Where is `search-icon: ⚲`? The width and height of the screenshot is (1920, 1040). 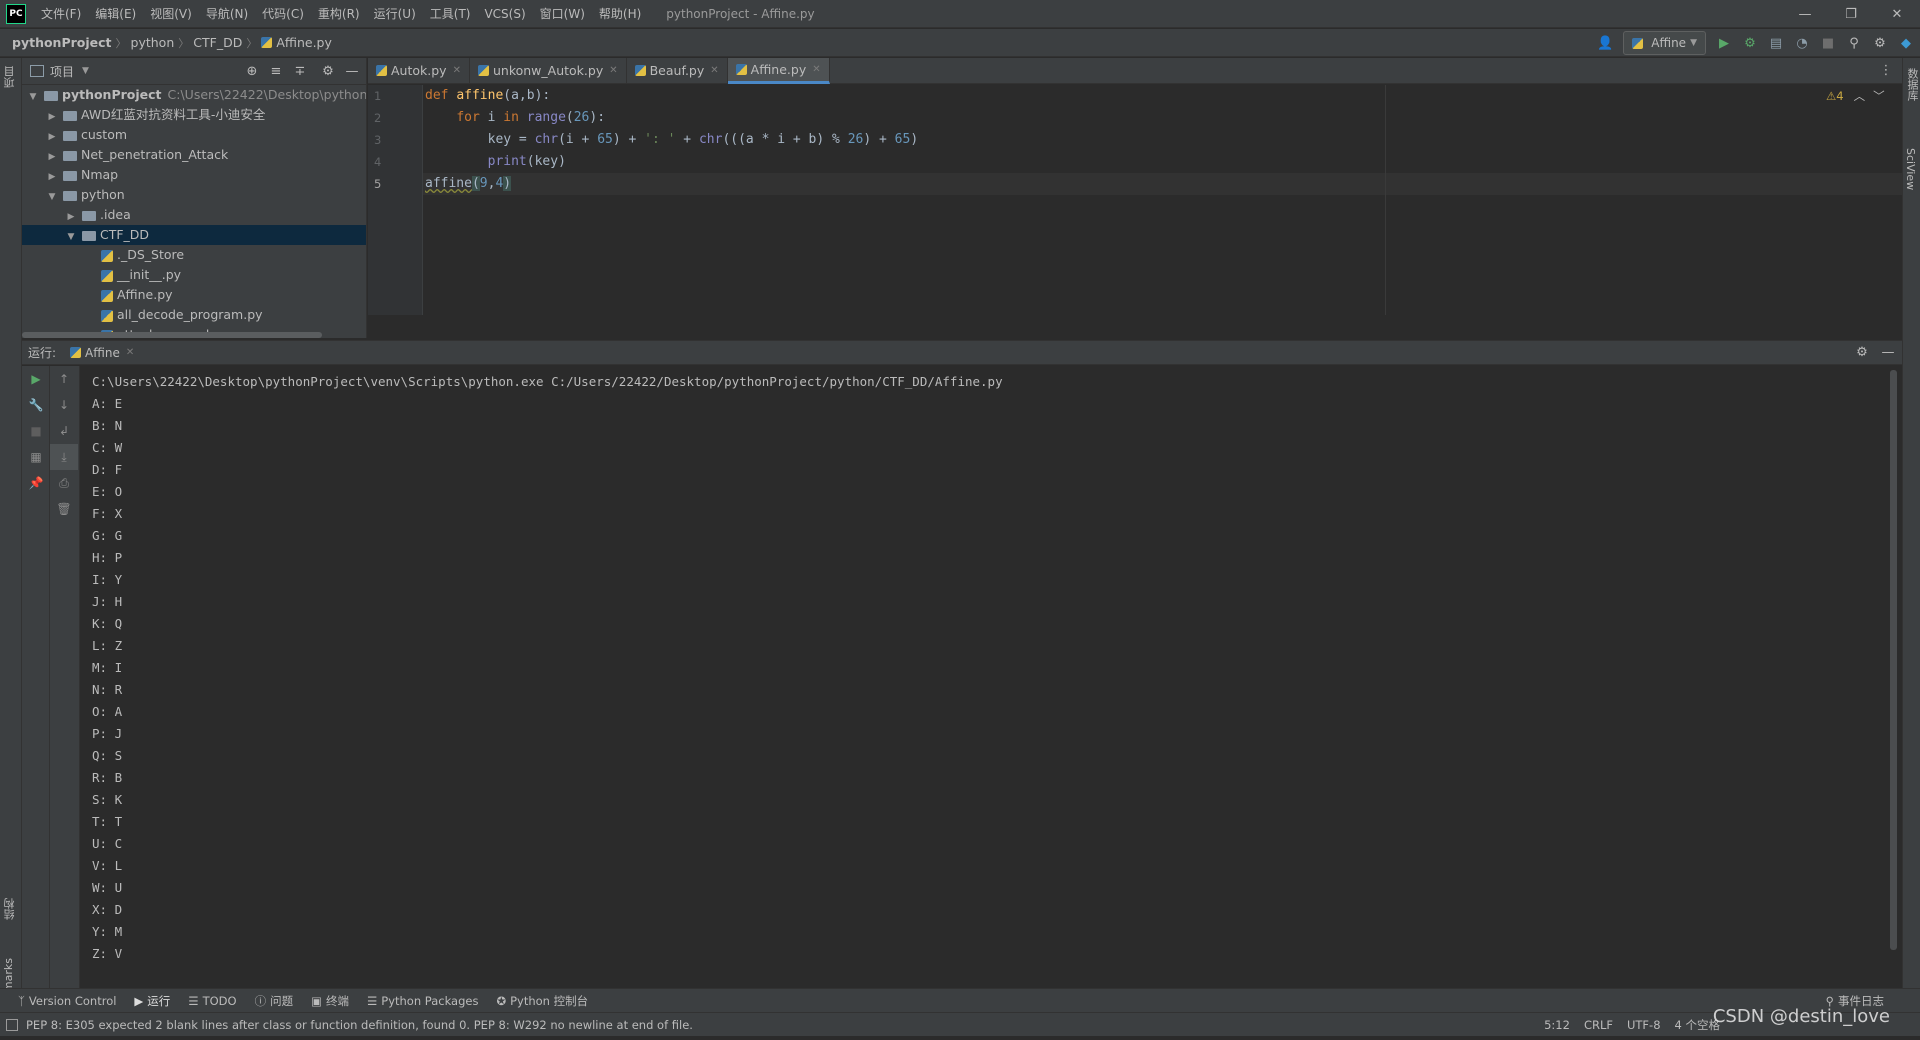 search-icon: ⚲ is located at coordinates (1854, 43).